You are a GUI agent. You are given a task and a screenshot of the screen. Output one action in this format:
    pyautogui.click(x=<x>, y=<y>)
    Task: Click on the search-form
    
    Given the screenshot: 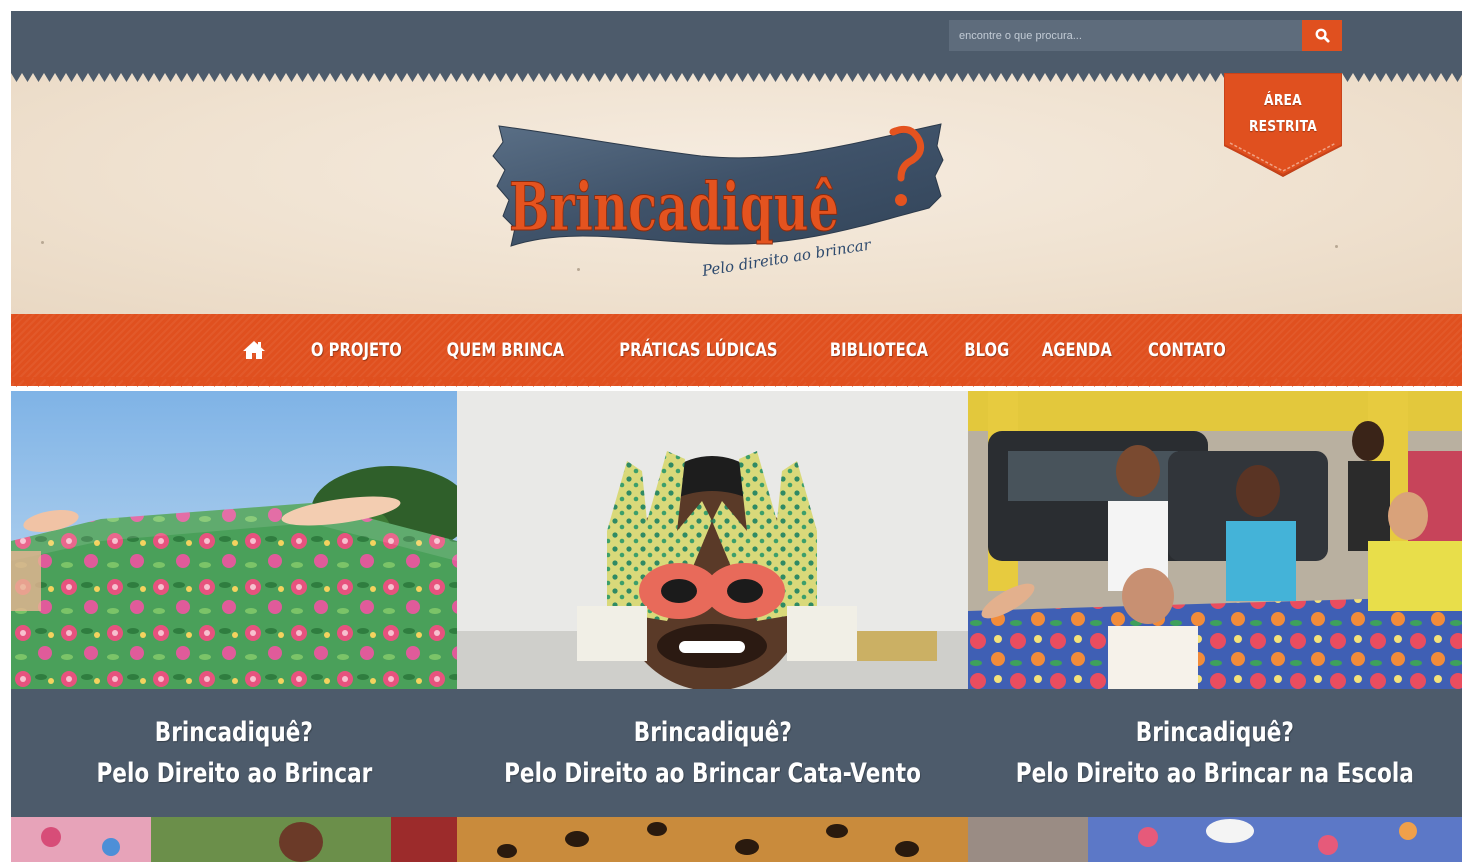 What is the action you would take?
    pyautogui.click(x=1145, y=35)
    